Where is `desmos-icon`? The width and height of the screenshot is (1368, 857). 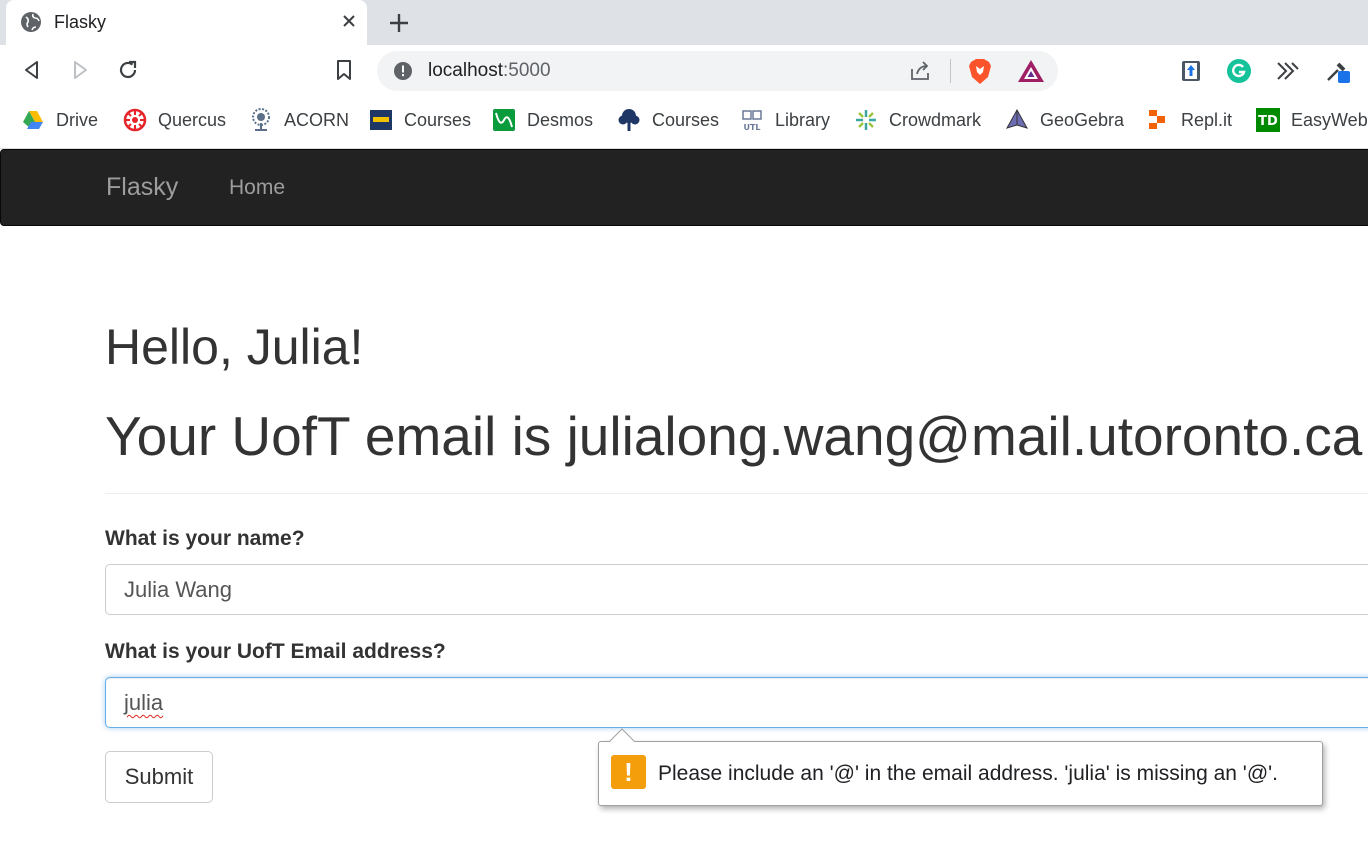
desmos-icon is located at coordinates (504, 120).